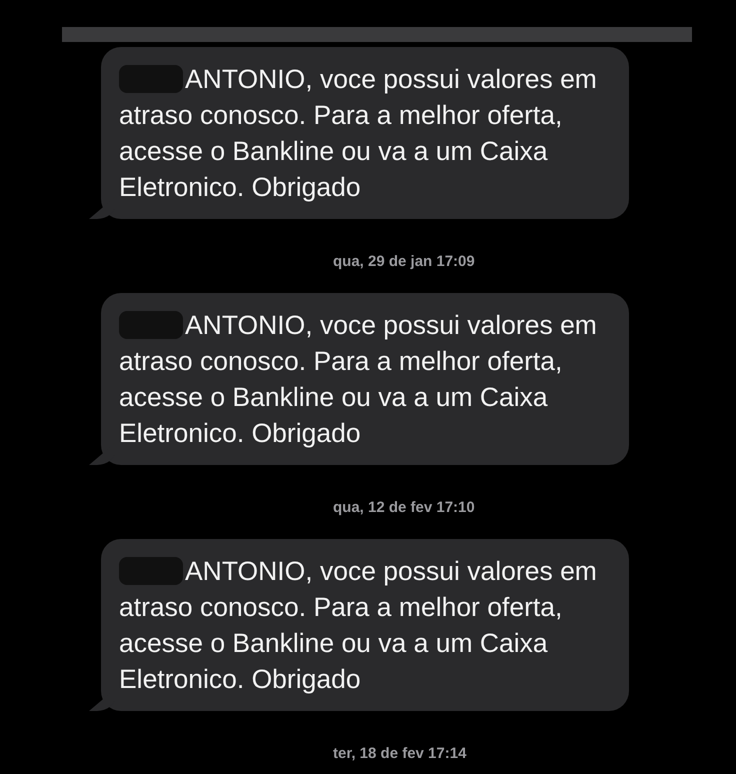 The height and width of the screenshot is (774, 736). Describe the element at coordinates (404, 508) in the screenshot. I see `timestamp: qua, 12 de fev 17:10` at that location.